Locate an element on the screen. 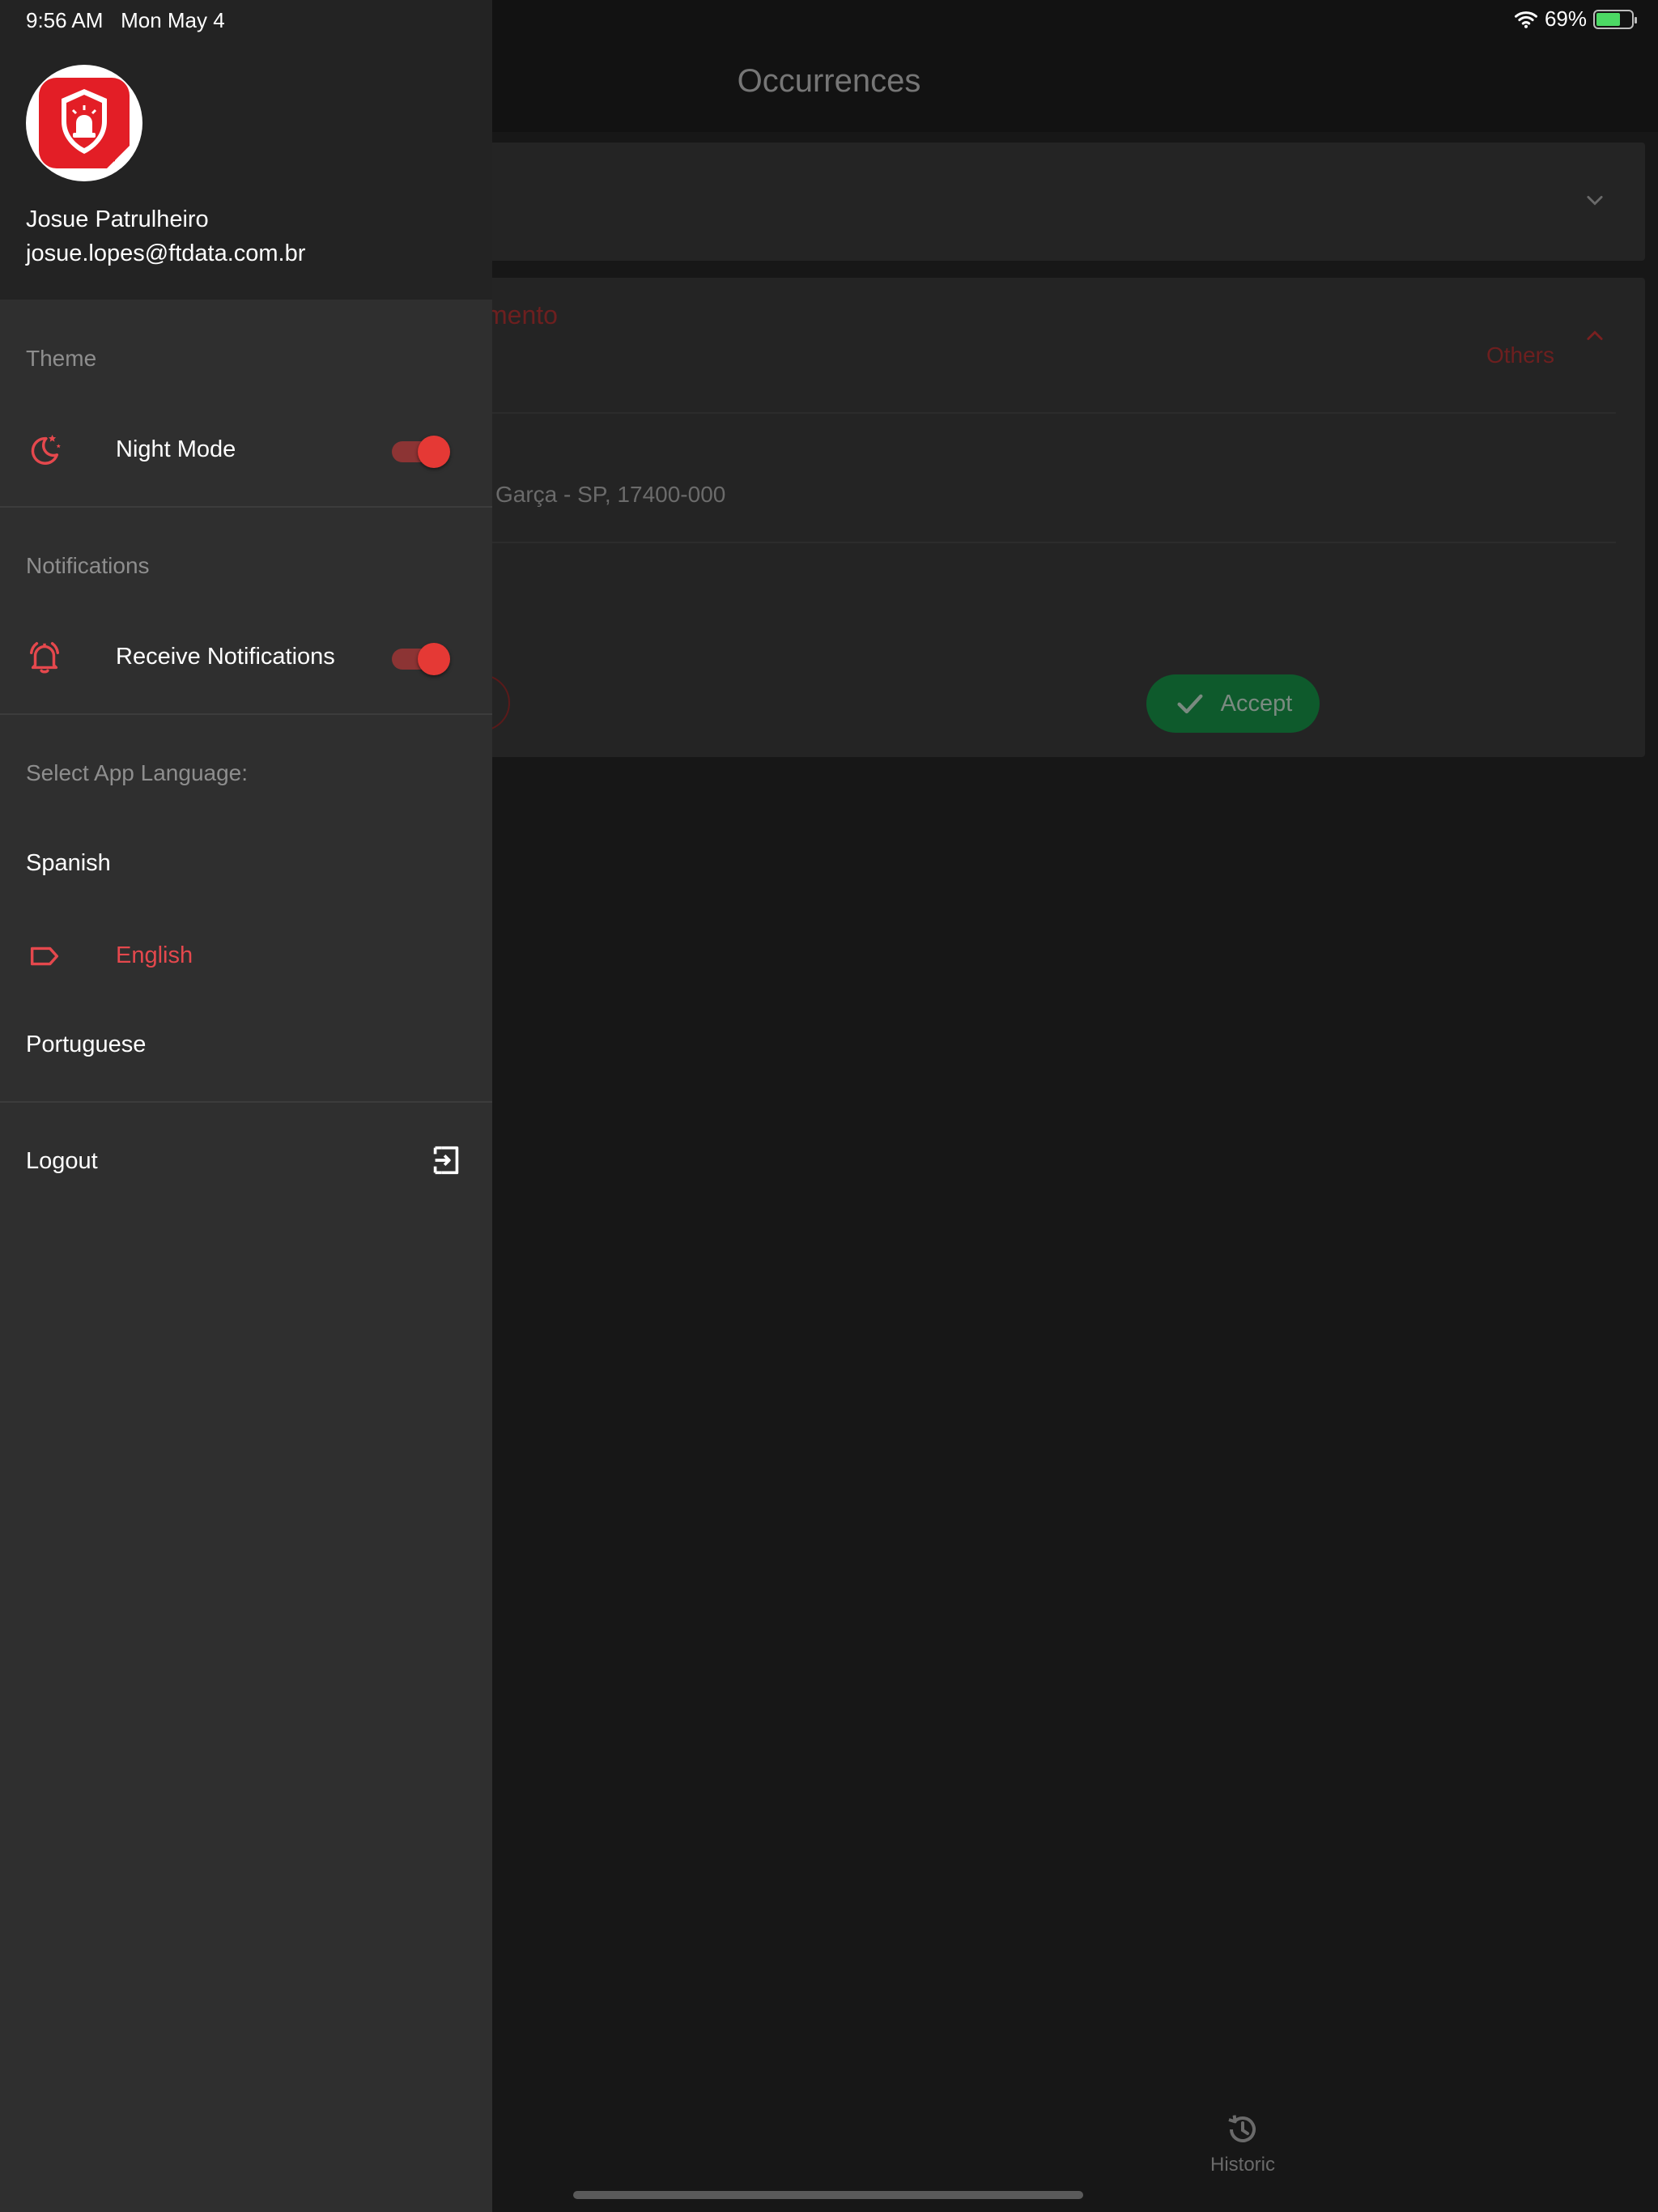 The image size is (1658, 2212). user-email: josue.lopes@ftdata.com.br is located at coordinates (166, 253).